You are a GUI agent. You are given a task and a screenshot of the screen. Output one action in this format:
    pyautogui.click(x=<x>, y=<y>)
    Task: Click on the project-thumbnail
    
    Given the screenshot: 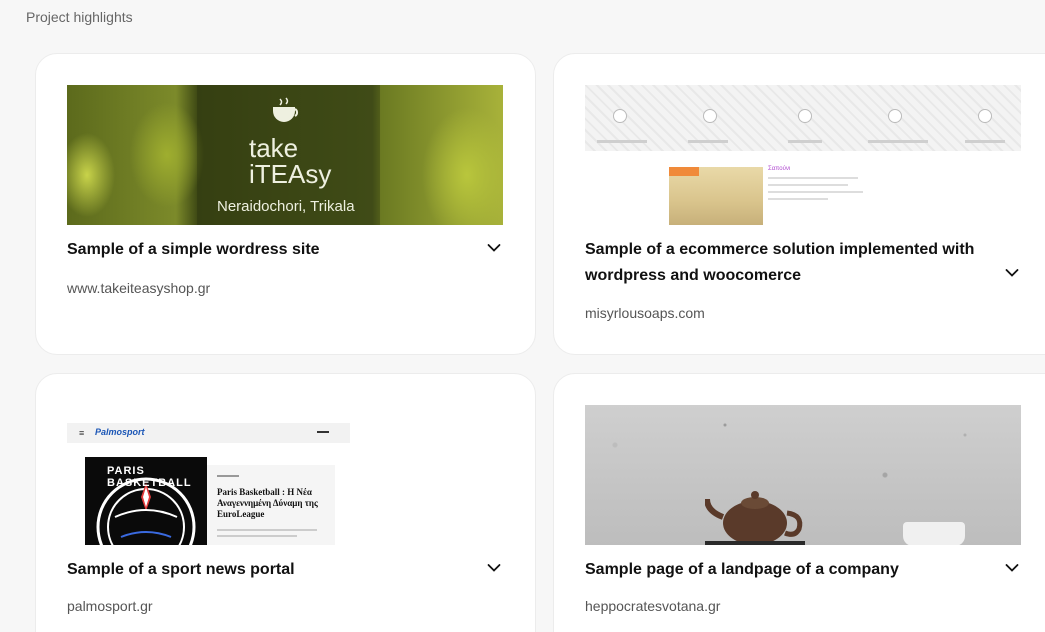 What is the action you would take?
    pyautogui.click(x=803, y=475)
    